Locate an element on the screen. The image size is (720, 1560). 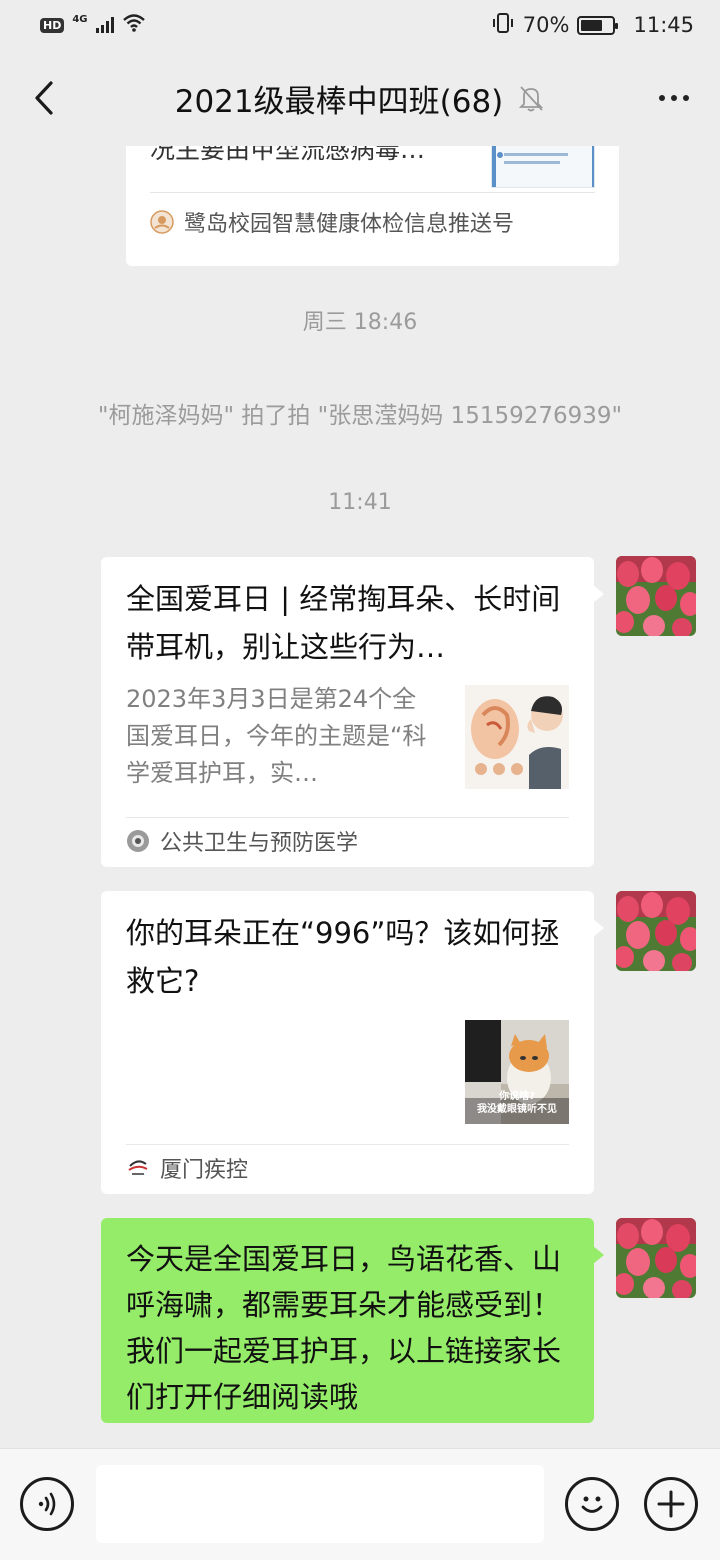
wifi-icon is located at coordinates (134, 25).